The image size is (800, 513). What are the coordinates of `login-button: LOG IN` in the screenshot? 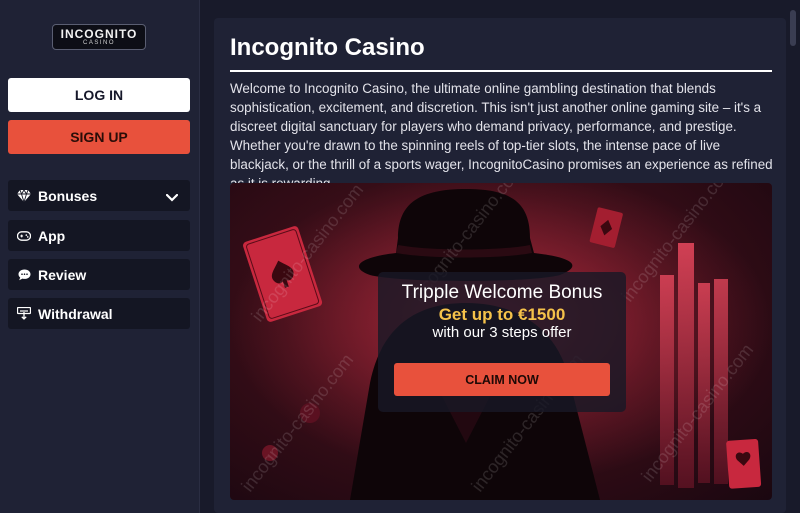 It's located at (99, 95).